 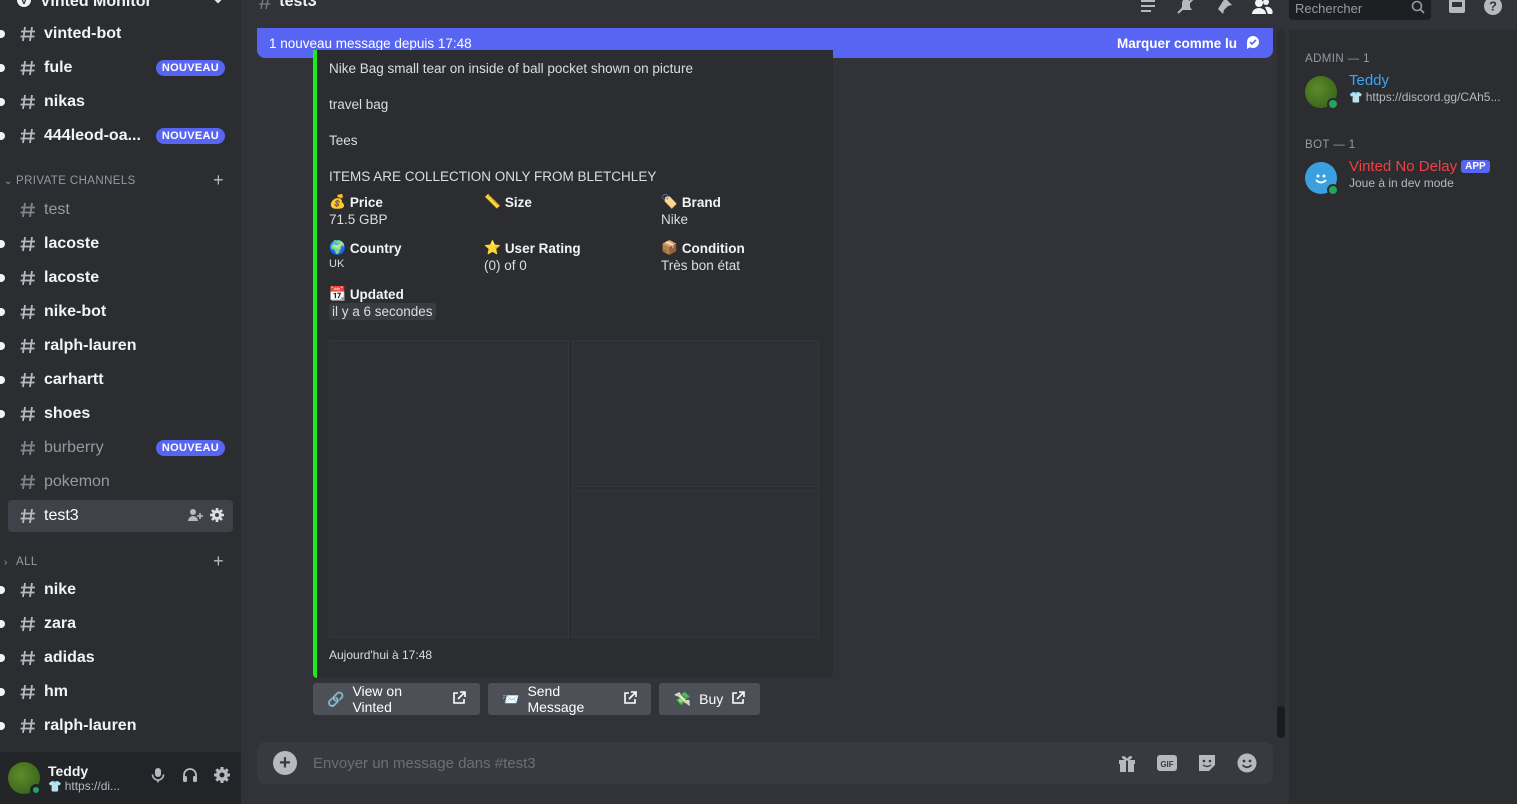 I want to click on embed-description-line: travel bag, so click(x=359, y=104).